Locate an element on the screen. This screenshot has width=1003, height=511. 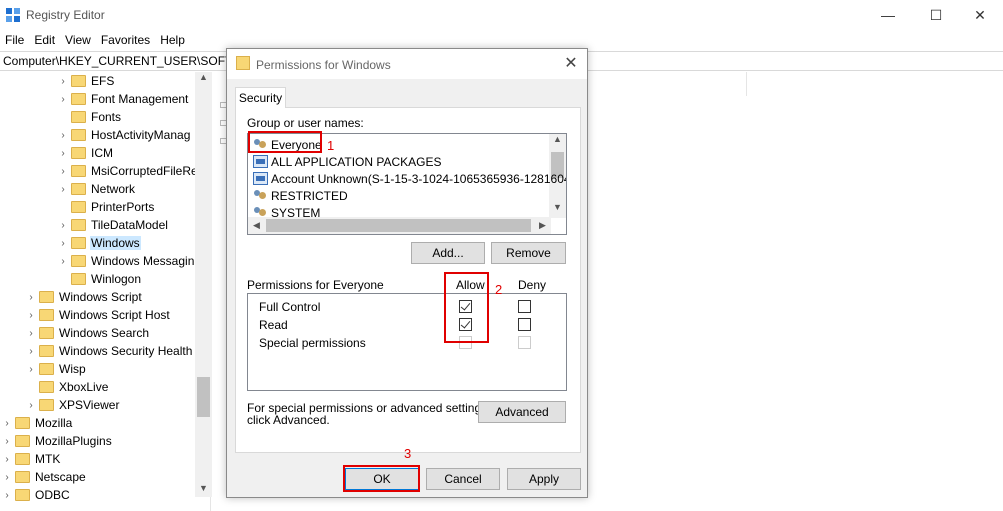
tree-item: › Windows Messagin is located at coordinates (126, 261).